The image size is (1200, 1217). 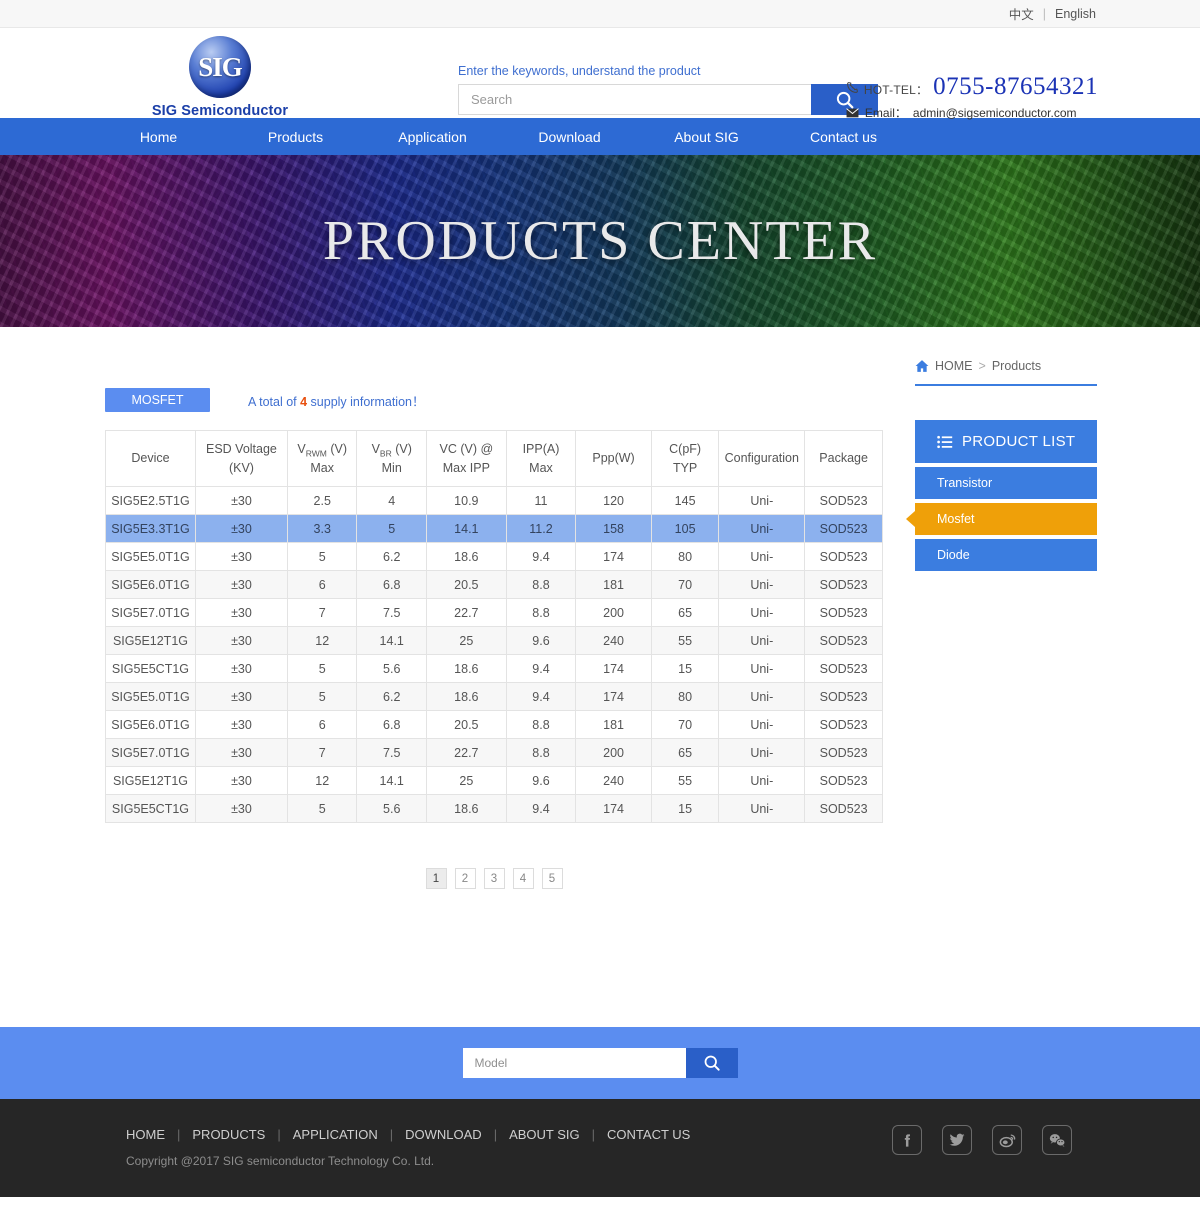 What do you see at coordinates (466, 458) in the screenshot?
I see `col-vc: VC (V) @ Max IPP` at bounding box center [466, 458].